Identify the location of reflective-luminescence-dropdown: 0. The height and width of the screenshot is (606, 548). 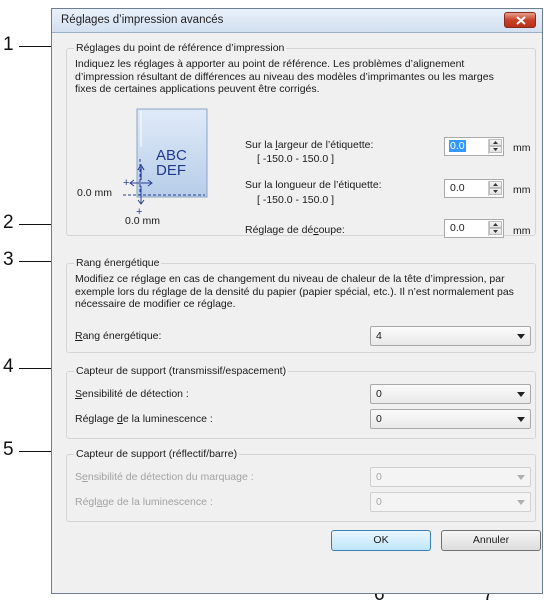
(450, 502).